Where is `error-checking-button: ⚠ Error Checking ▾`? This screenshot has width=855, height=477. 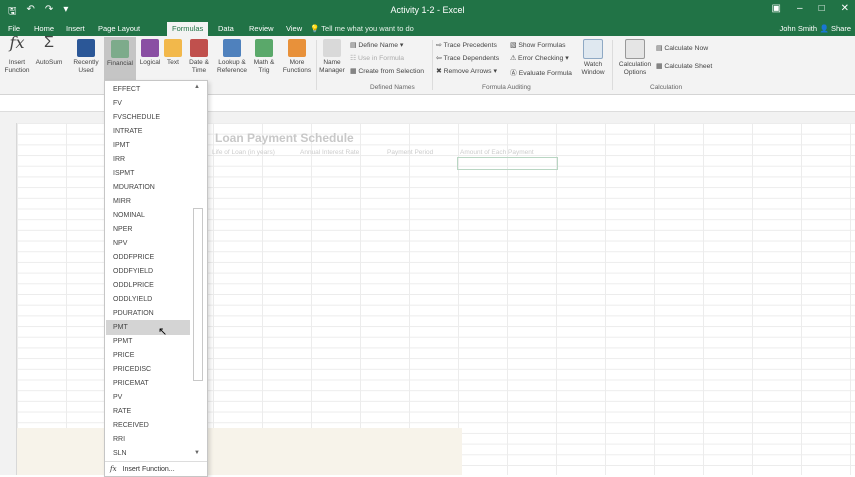
error-checking-button: ⚠ Error Checking ▾ is located at coordinates (539, 58).